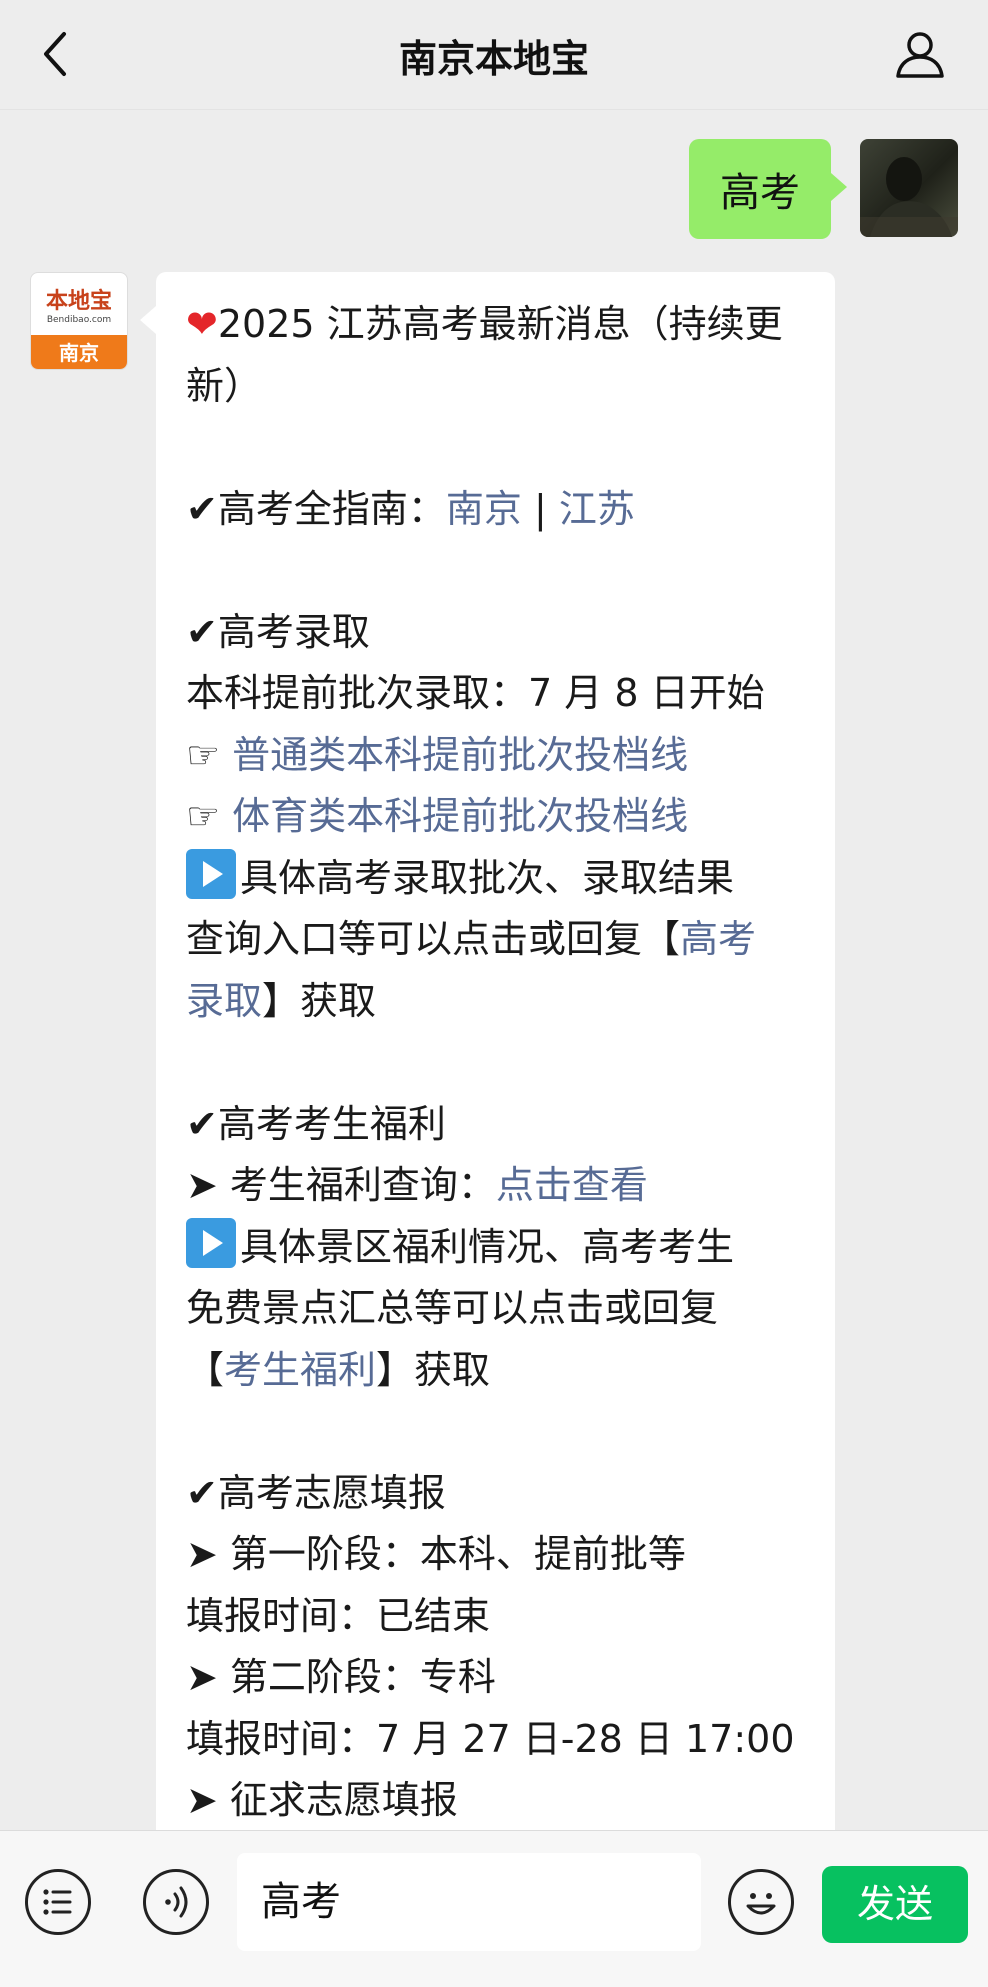 The width and height of the screenshot is (988, 1987). Describe the element at coordinates (484, 355) in the screenshot. I see `message-headline: ❤2025 江苏高考最新消息（持续更新）` at that location.